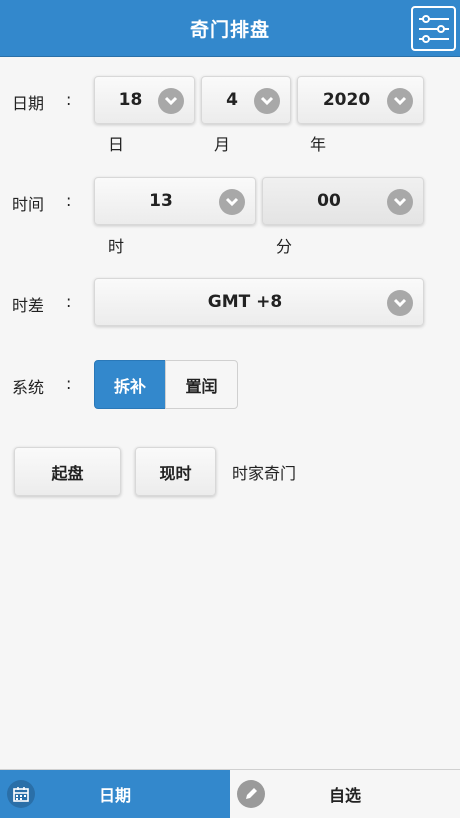 The image size is (460, 818). I want to click on minute-unit: 分, so click(284, 246).